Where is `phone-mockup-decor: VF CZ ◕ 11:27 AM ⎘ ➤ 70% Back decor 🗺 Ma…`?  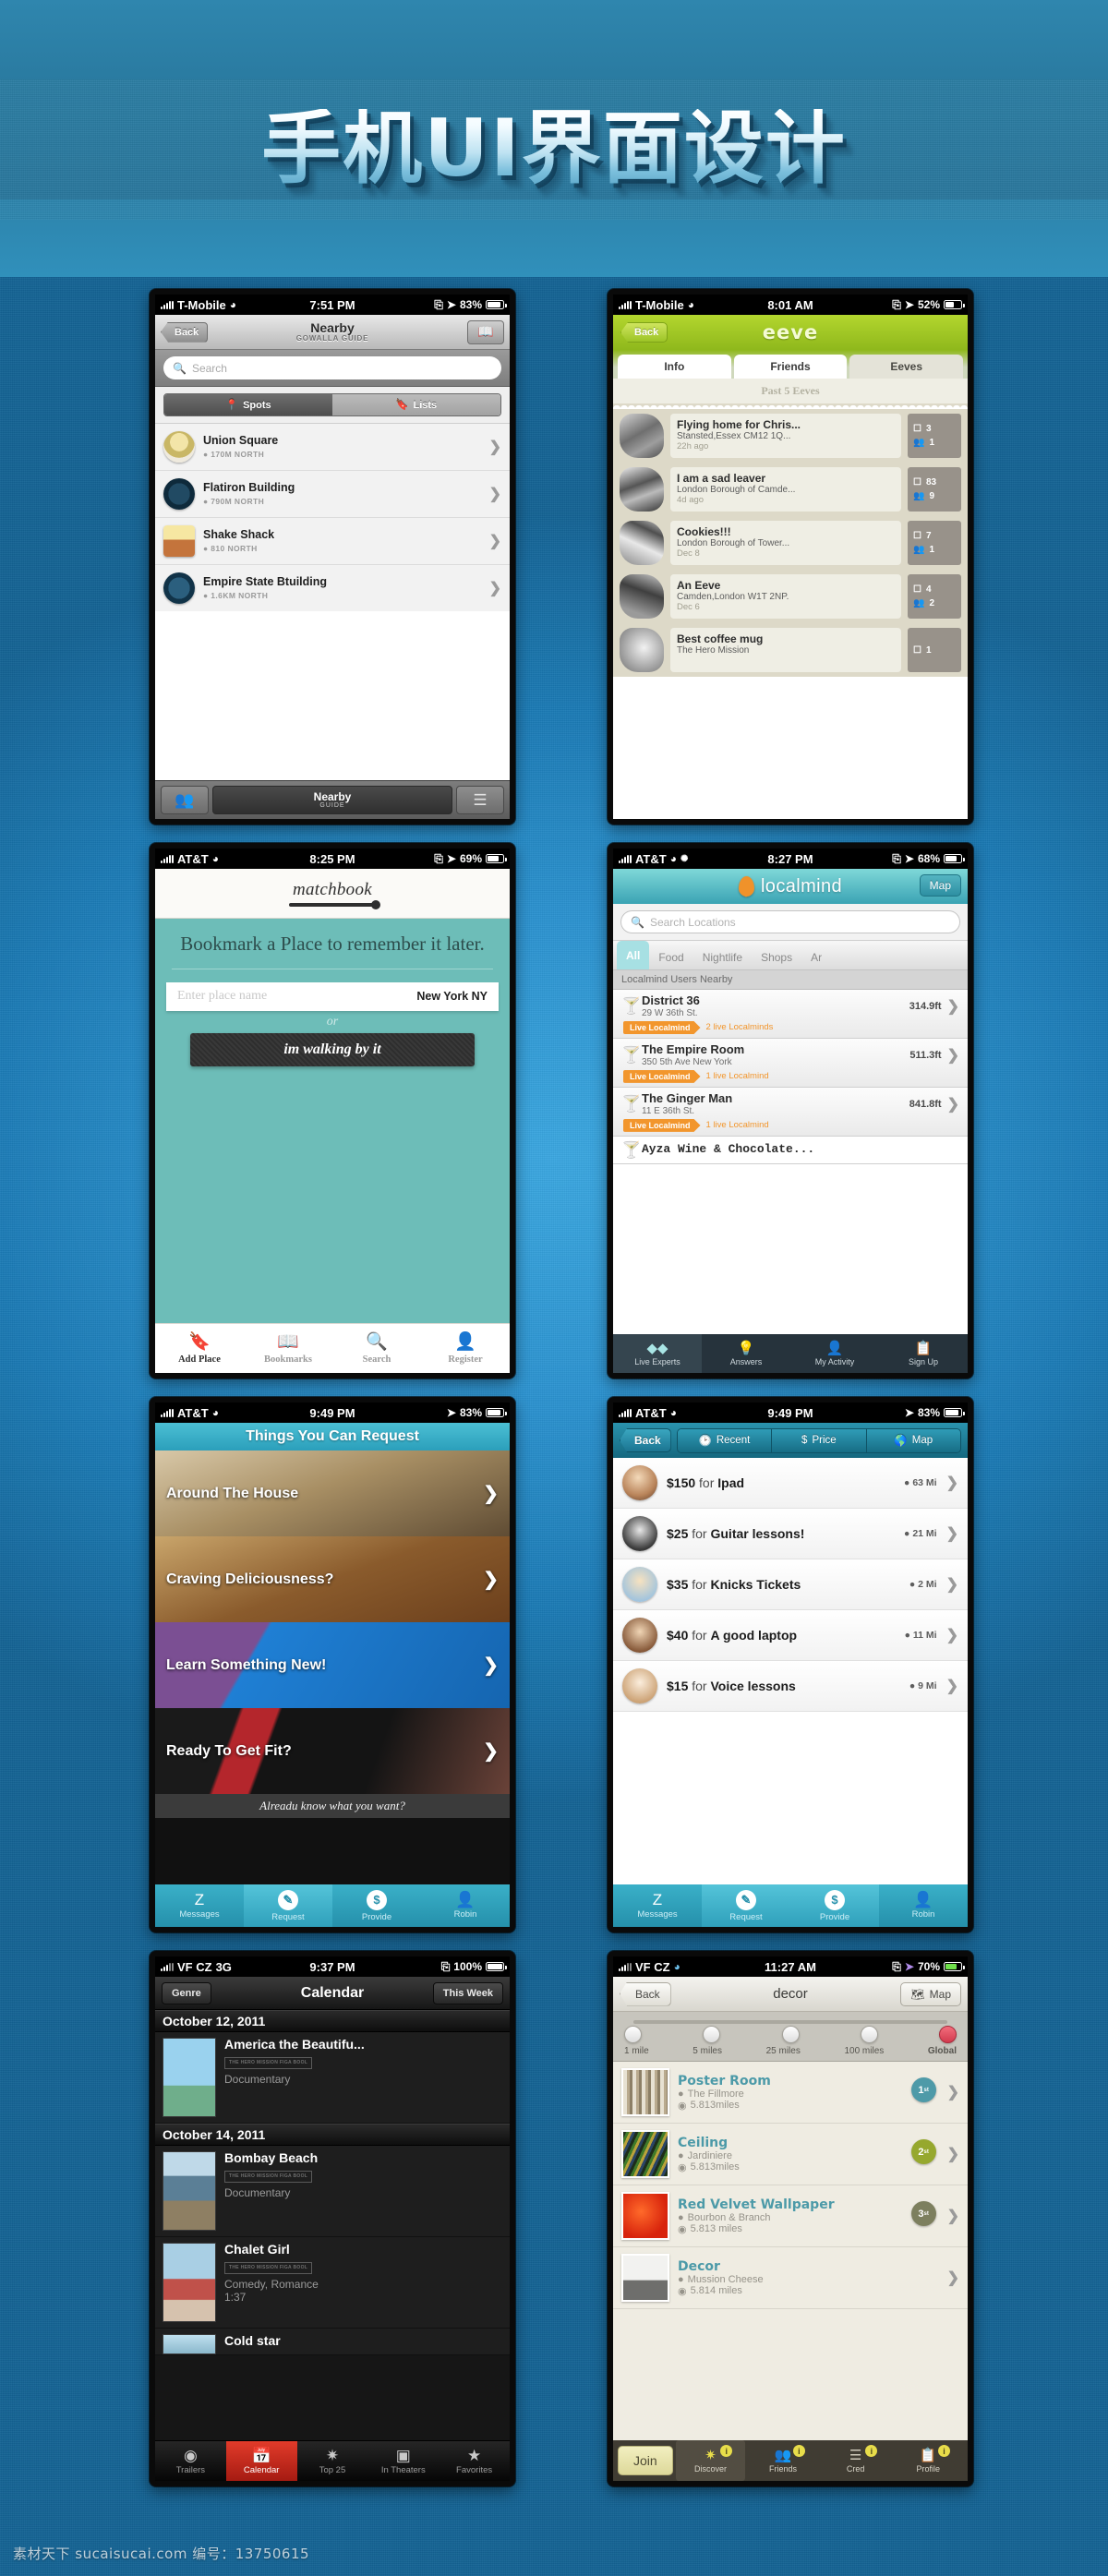
phone-mockup-decor: VF CZ ◕ 11:27 AM ⎘ ➤ 70% Back decor 🗺 Ma… is located at coordinates (790, 2218).